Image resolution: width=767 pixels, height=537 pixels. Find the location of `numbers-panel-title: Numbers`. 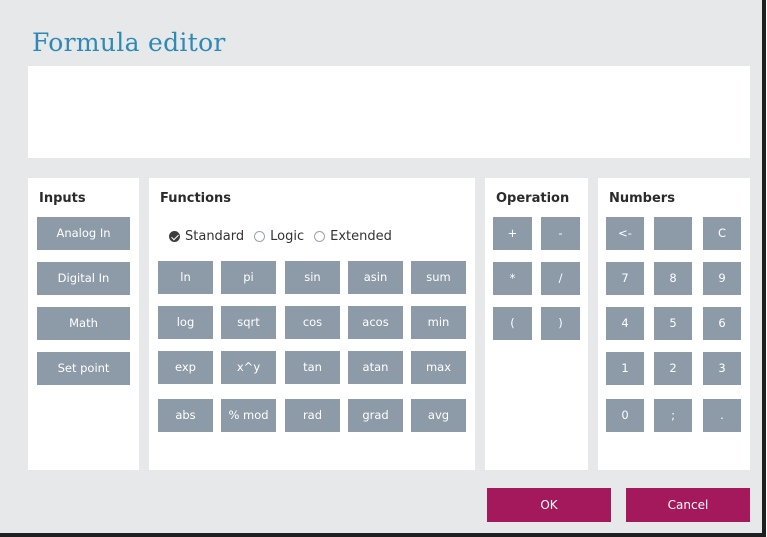

numbers-panel-title: Numbers is located at coordinates (642, 198).